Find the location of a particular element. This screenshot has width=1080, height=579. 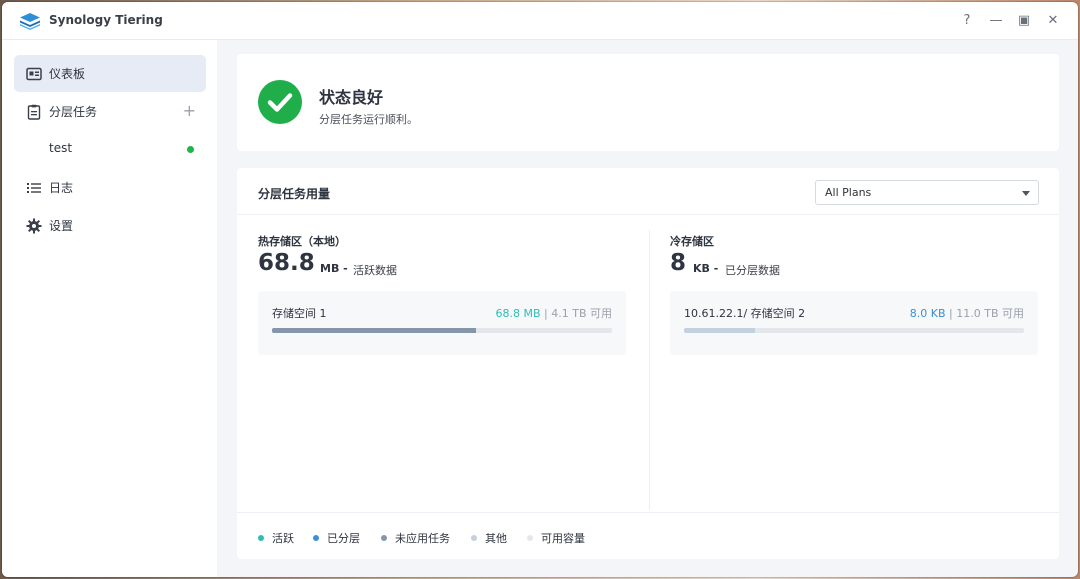

legend-item-other: 其他 is located at coordinates (489, 538).